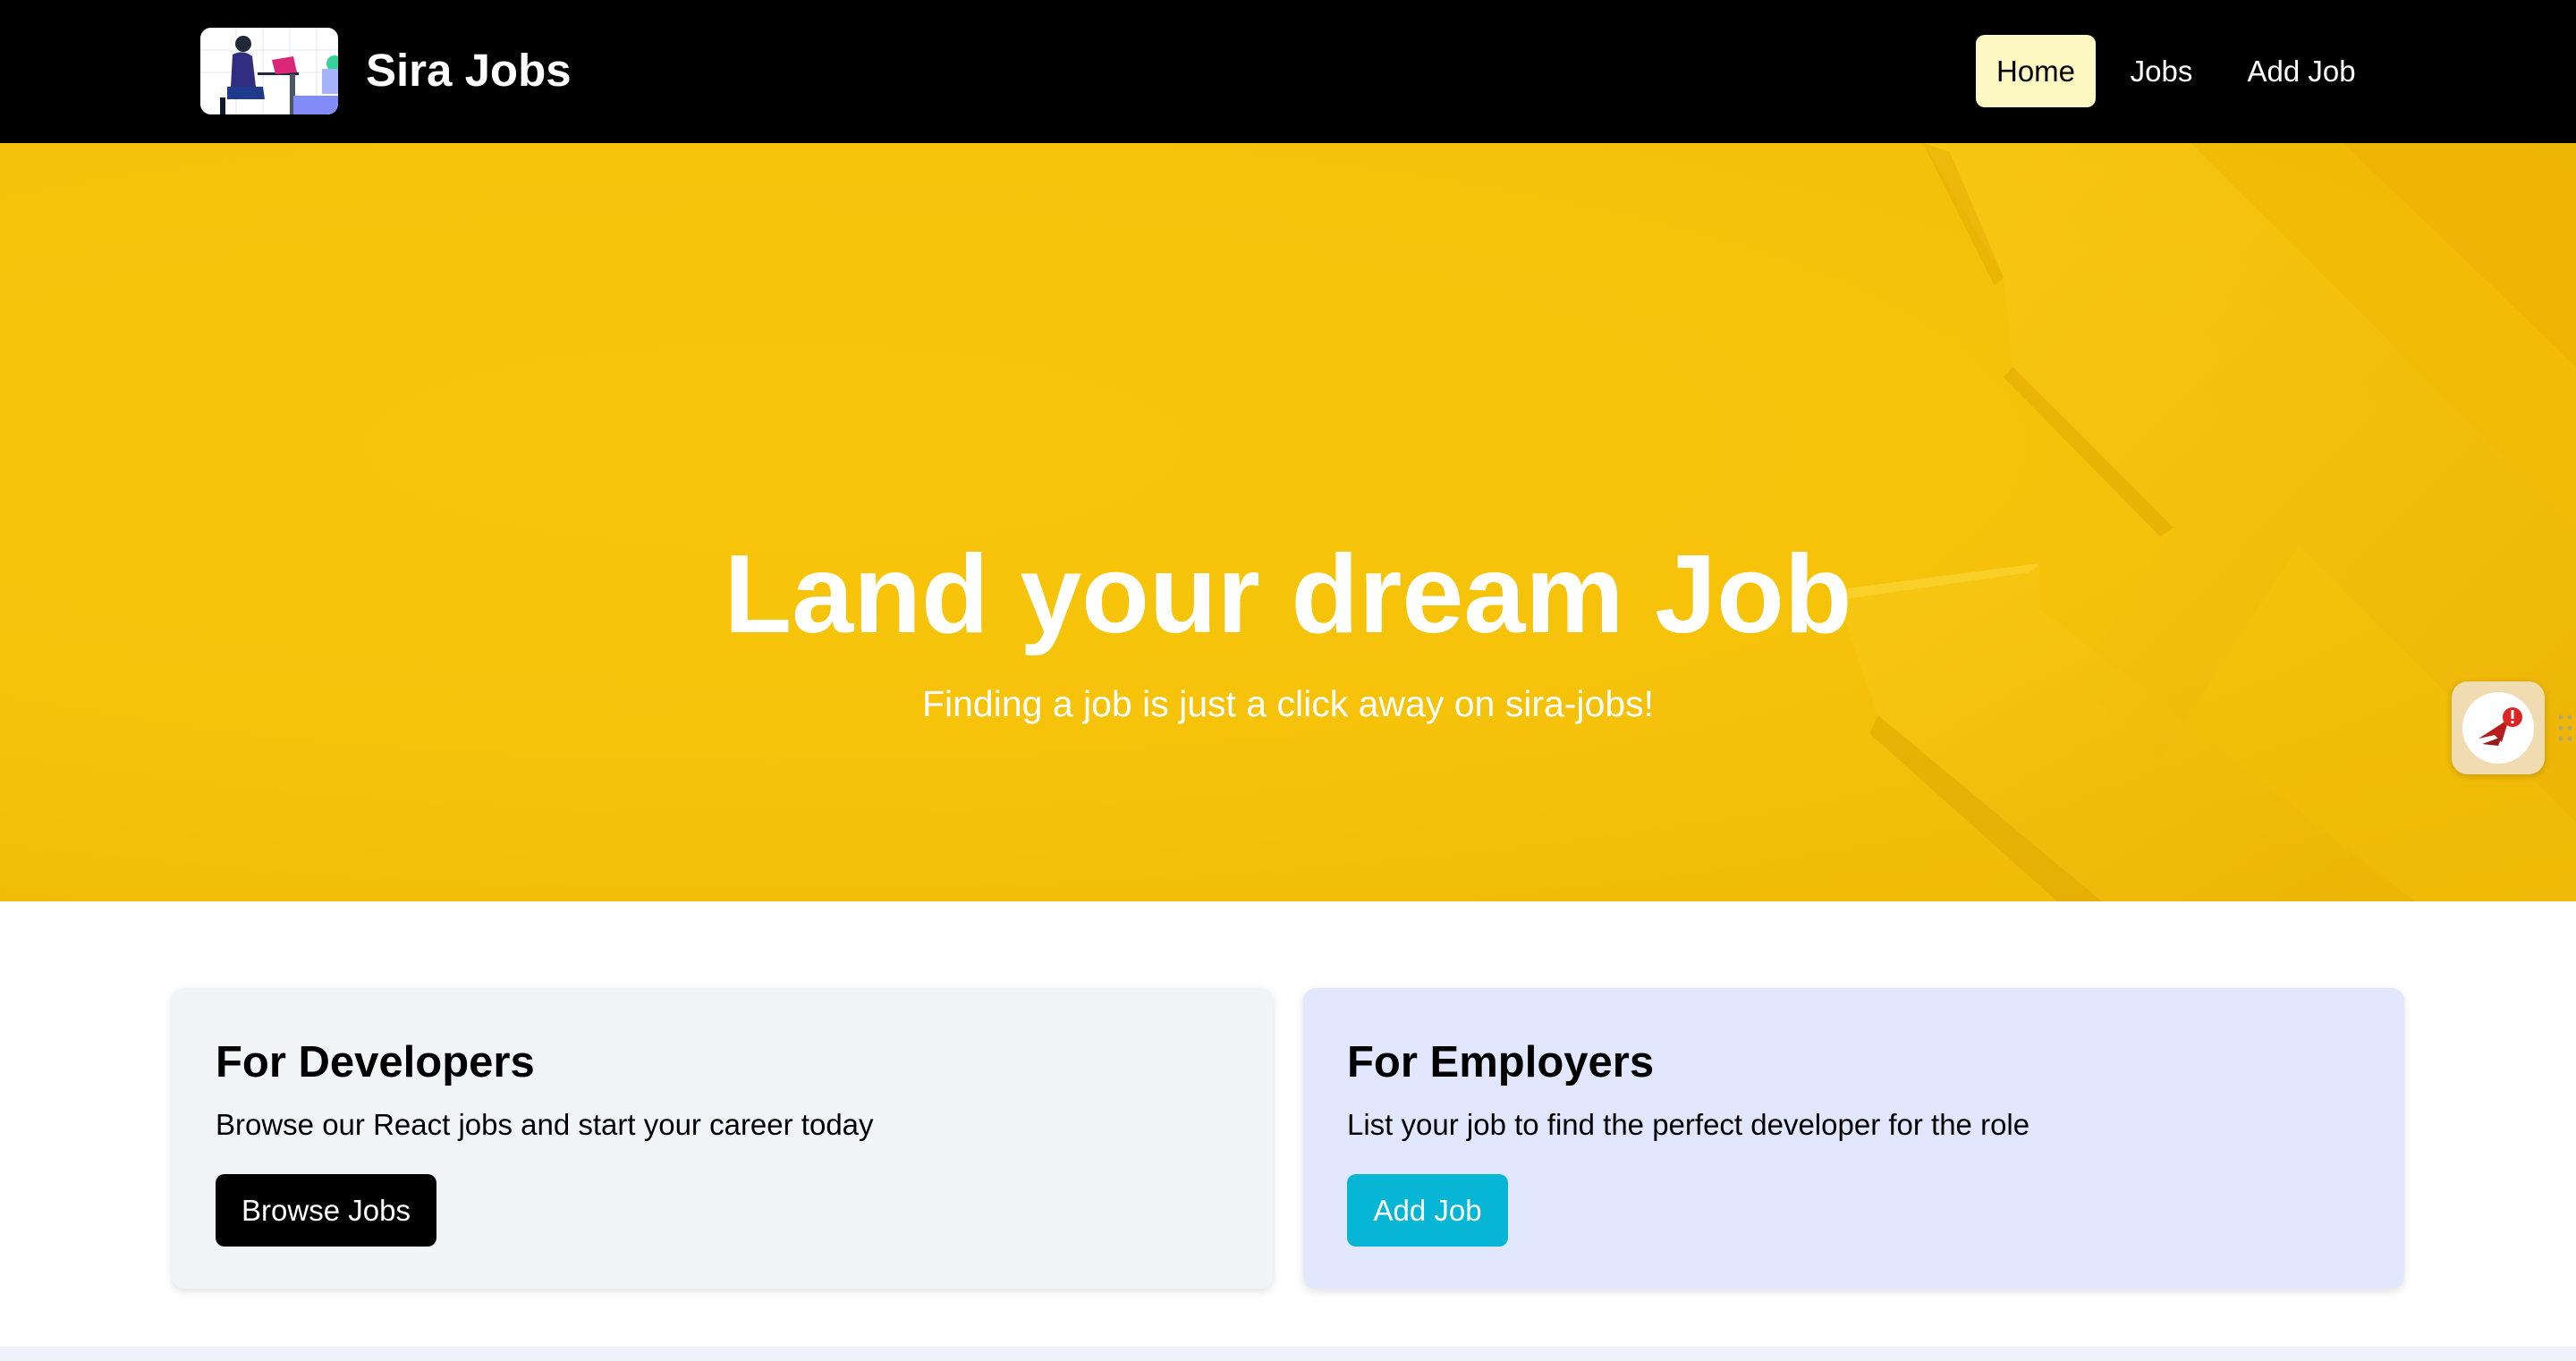 Image resolution: width=2576 pixels, height=1361 pixels. I want to click on hero-title: Land your dream Job, so click(1288, 594).